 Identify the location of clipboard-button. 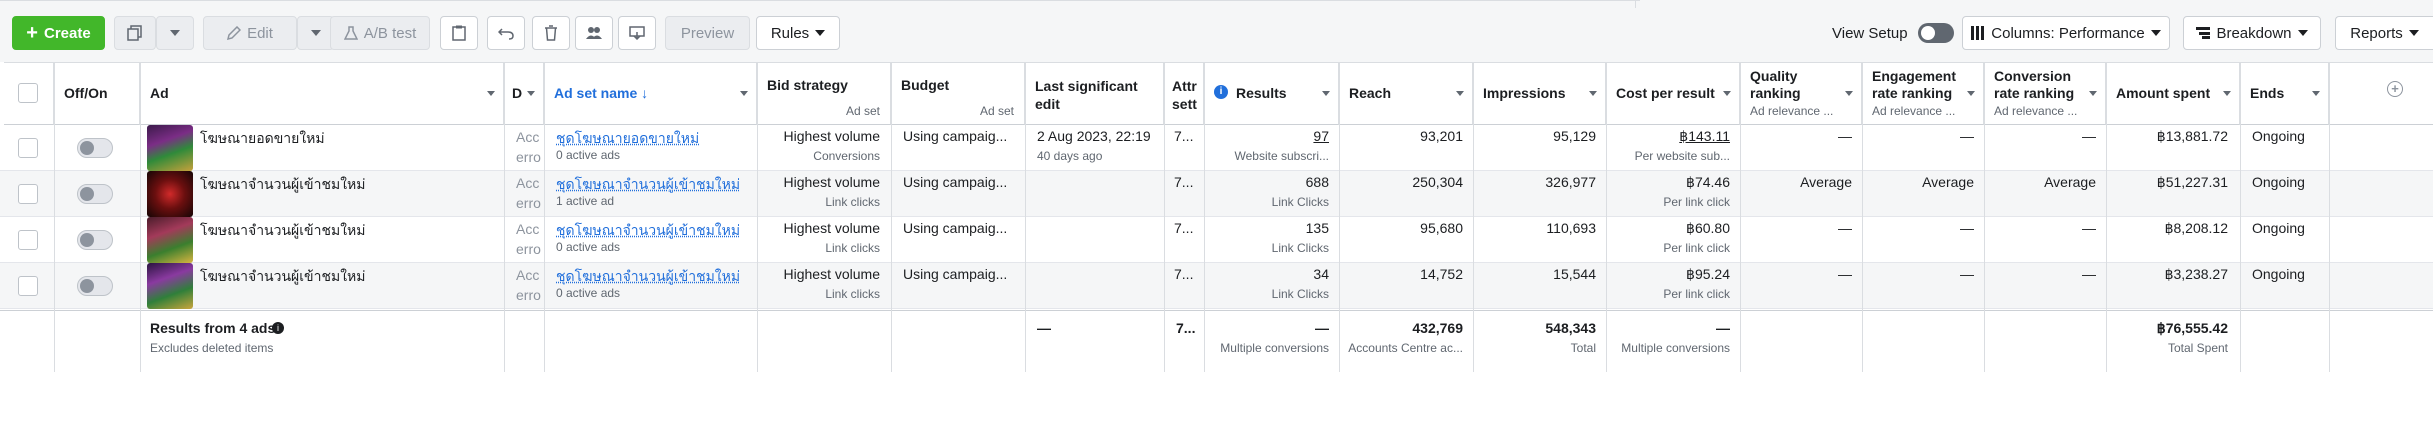
(459, 33).